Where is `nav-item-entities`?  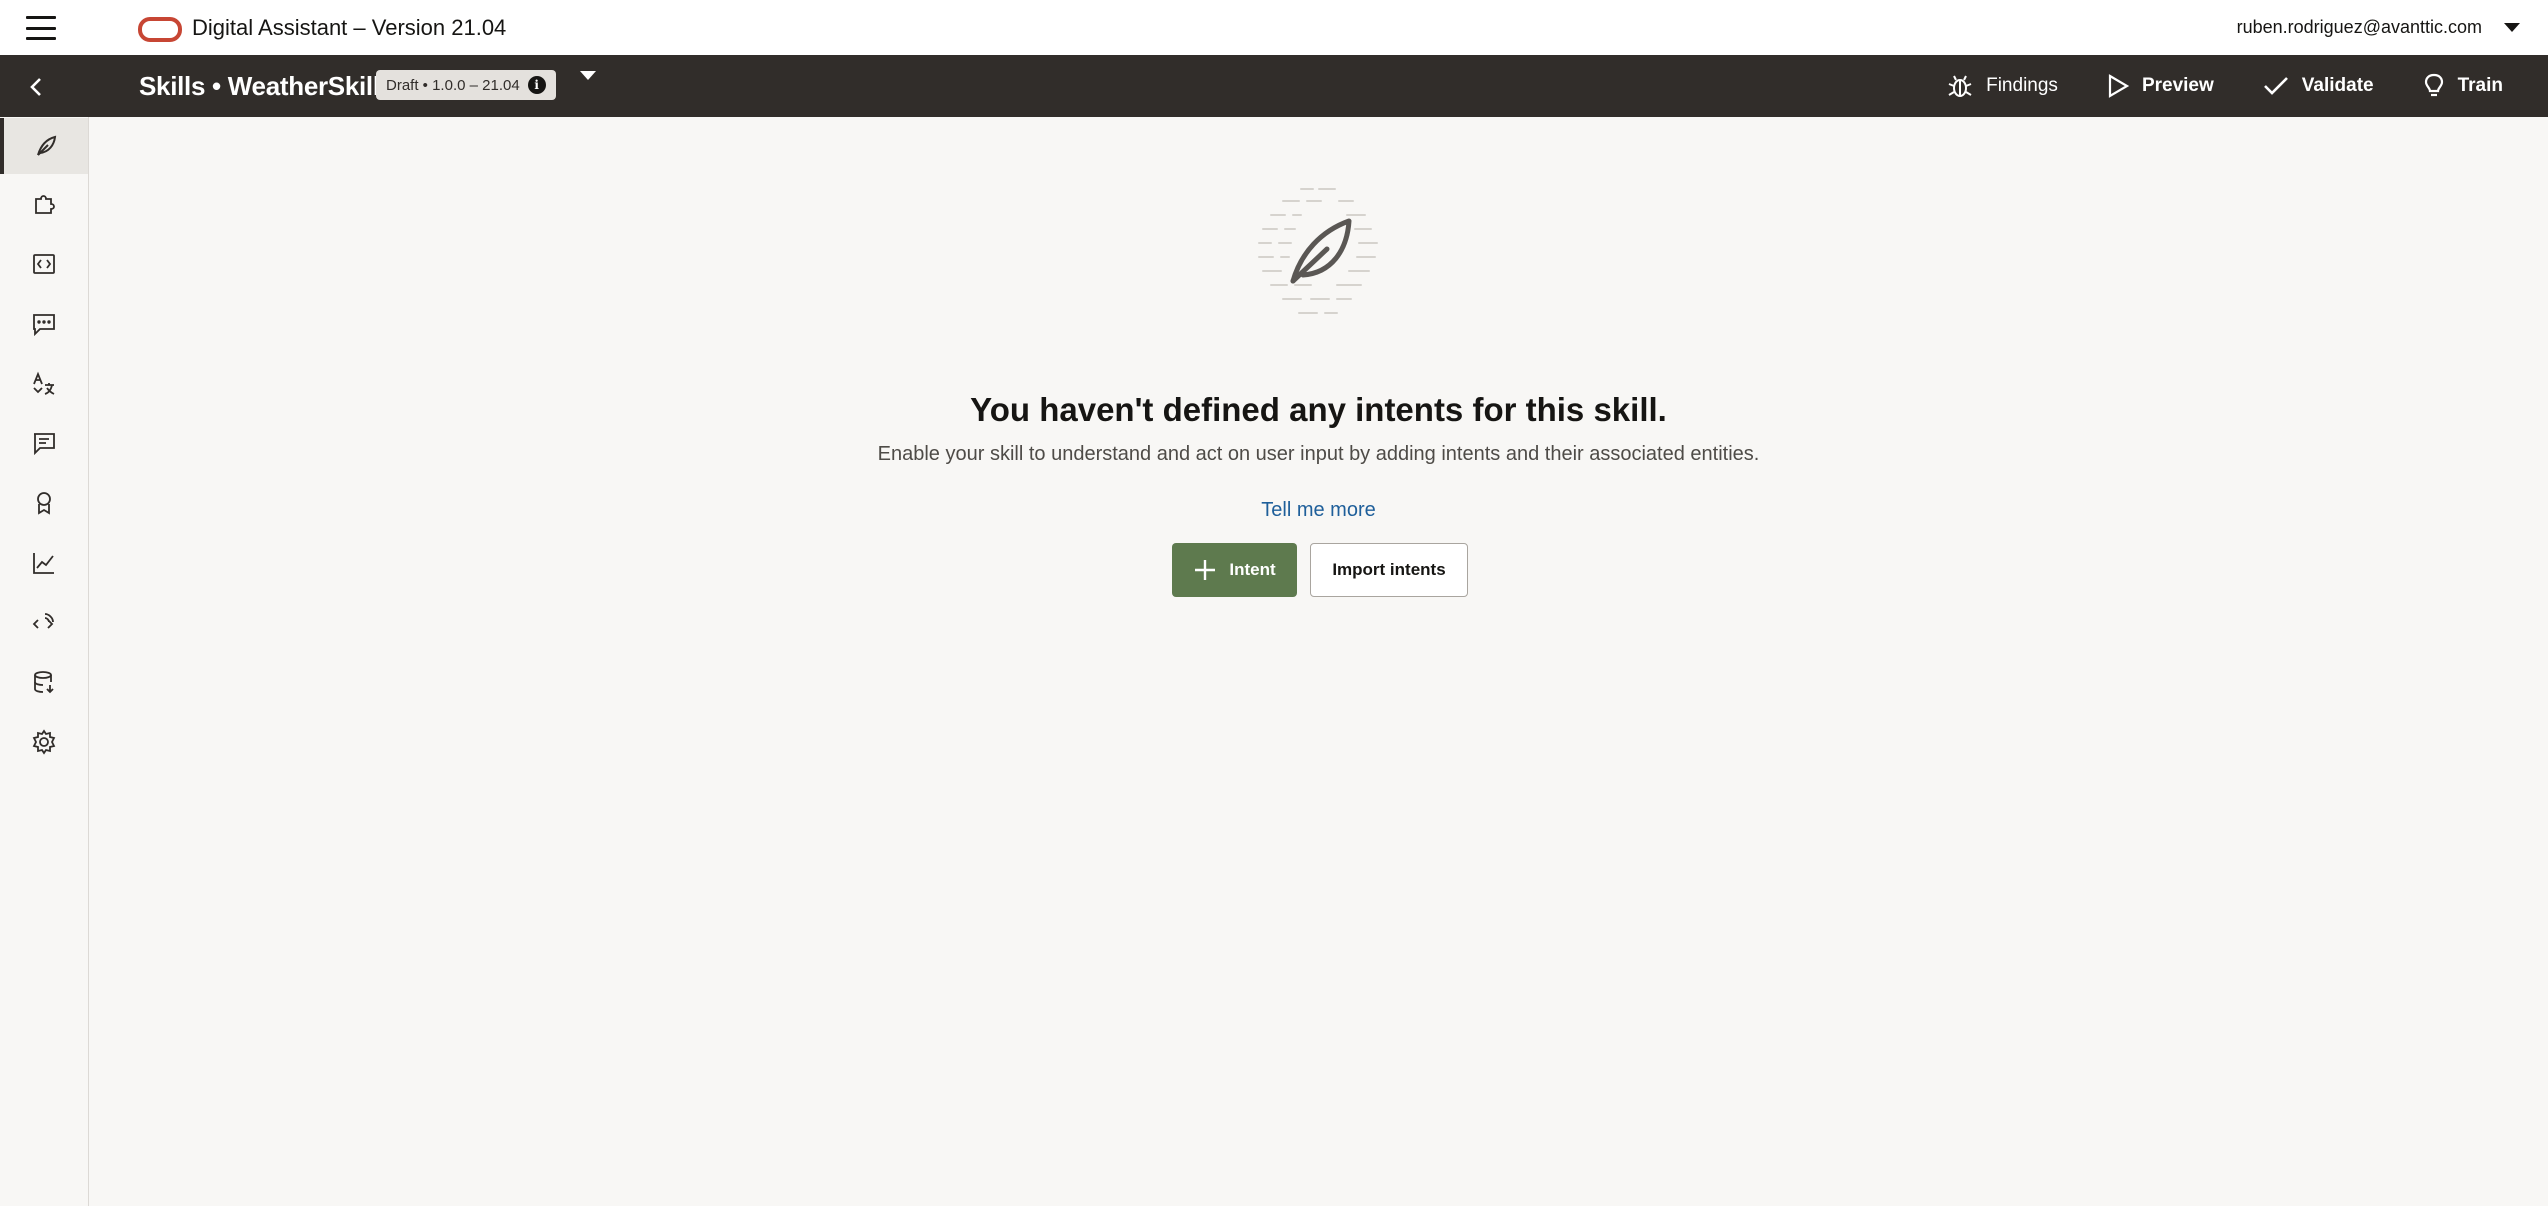
nav-item-entities is located at coordinates (44, 204).